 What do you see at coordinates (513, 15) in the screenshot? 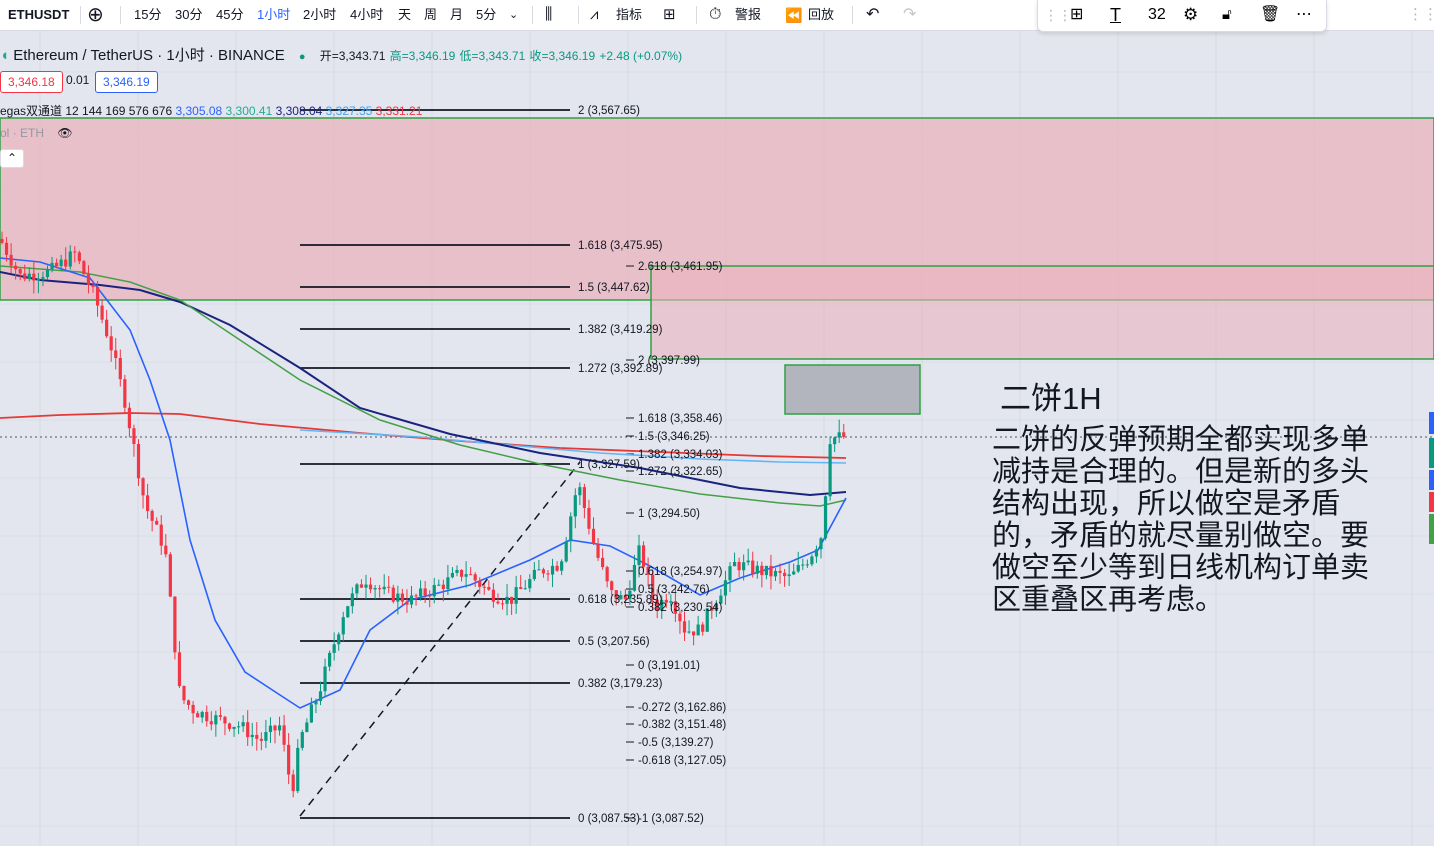
I see `chevron-down-icon: ⌄` at bounding box center [513, 15].